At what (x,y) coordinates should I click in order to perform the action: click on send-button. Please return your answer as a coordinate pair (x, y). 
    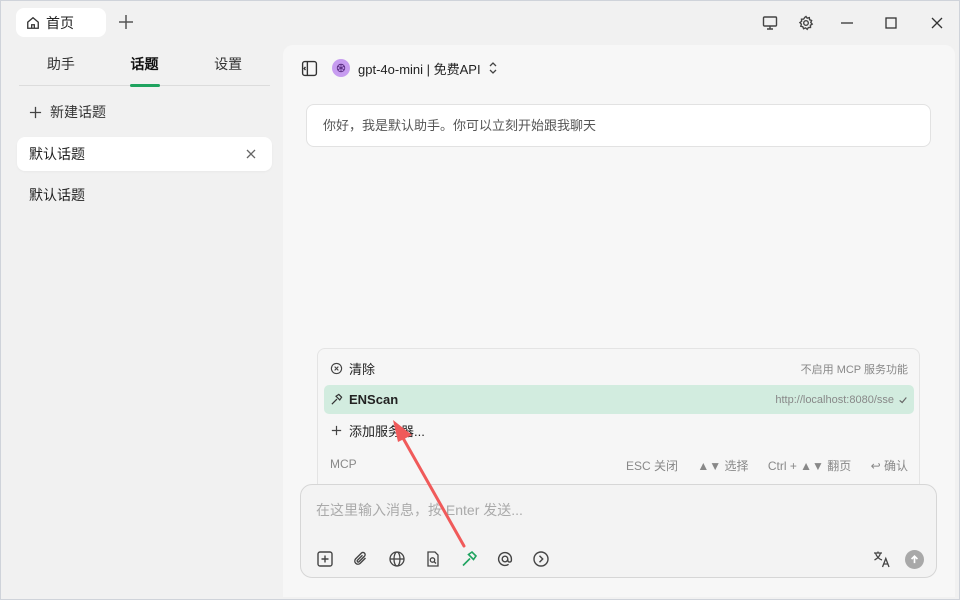
    Looking at the image, I should click on (914, 559).